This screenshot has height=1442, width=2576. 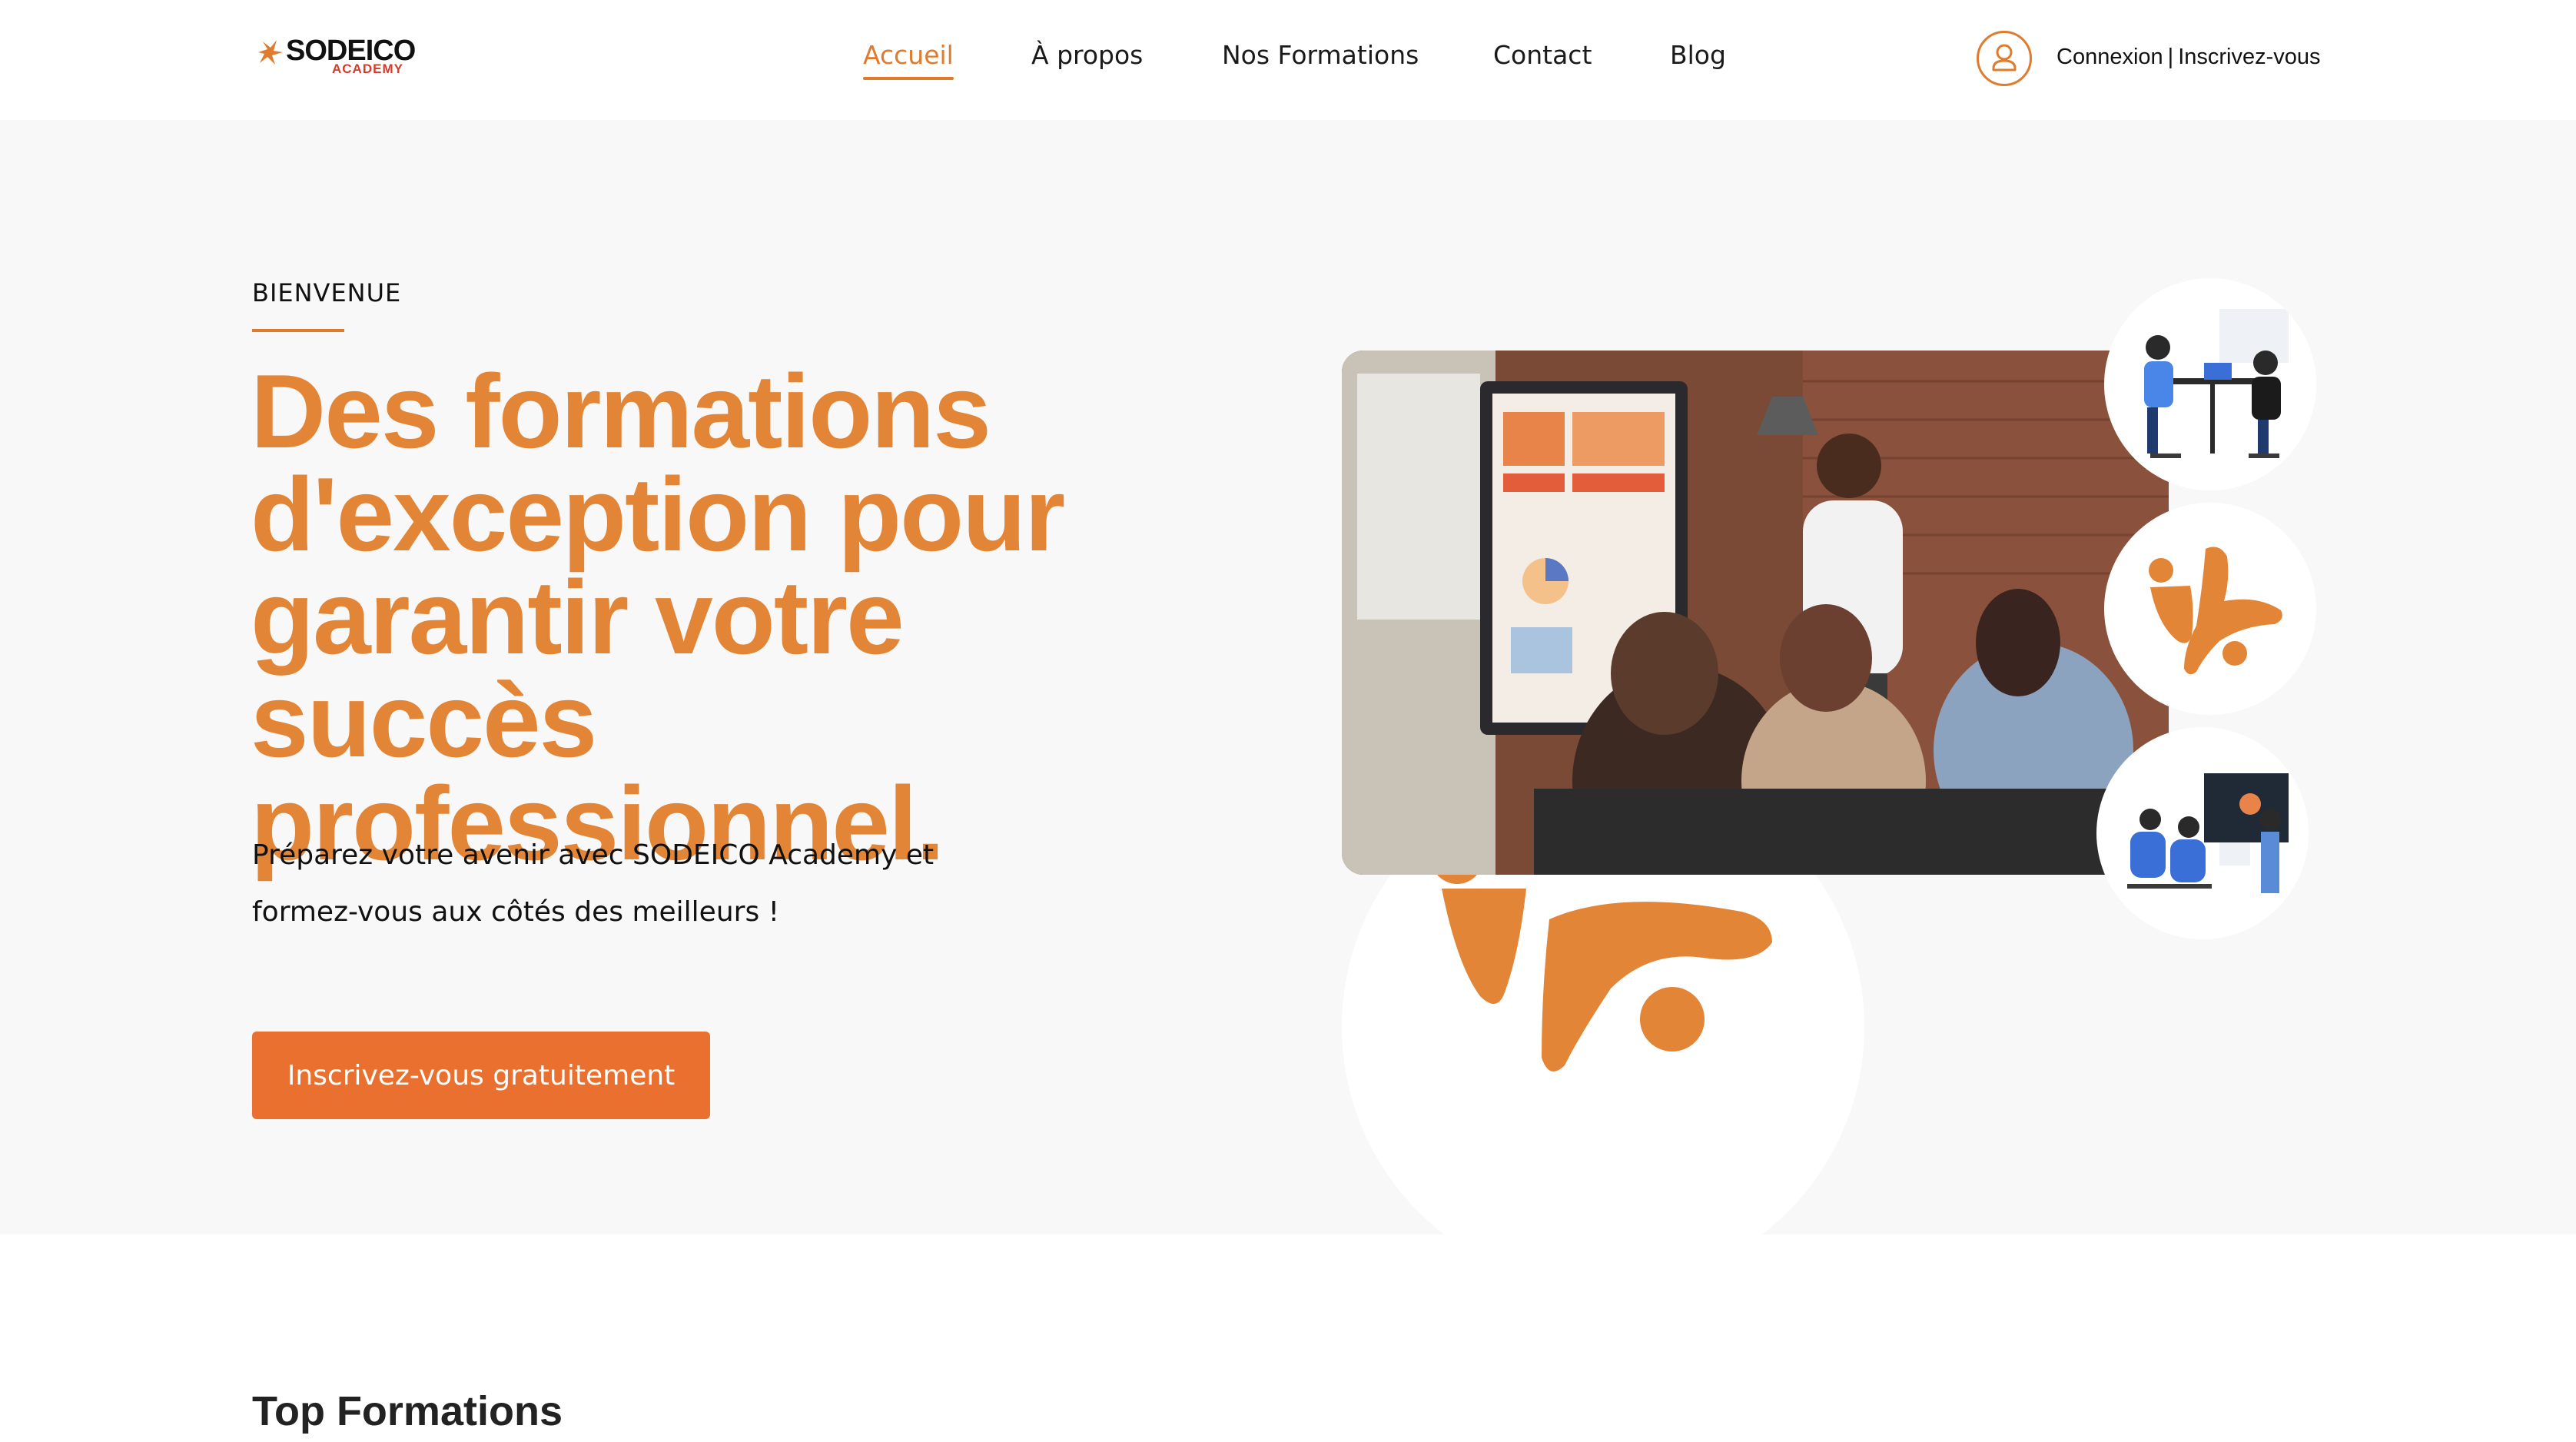 I want to click on illustration-team-circle, so click(x=2210, y=384).